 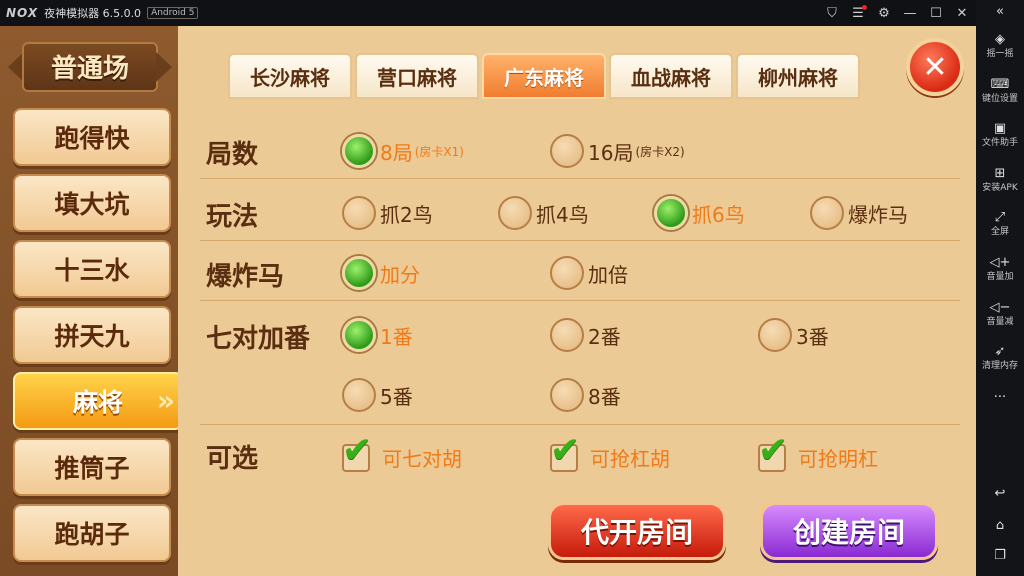 What do you see at coordinates (165, 400) in the screenshot?
I see `chevron-right-icon: »` at bounding box center [165, 400].